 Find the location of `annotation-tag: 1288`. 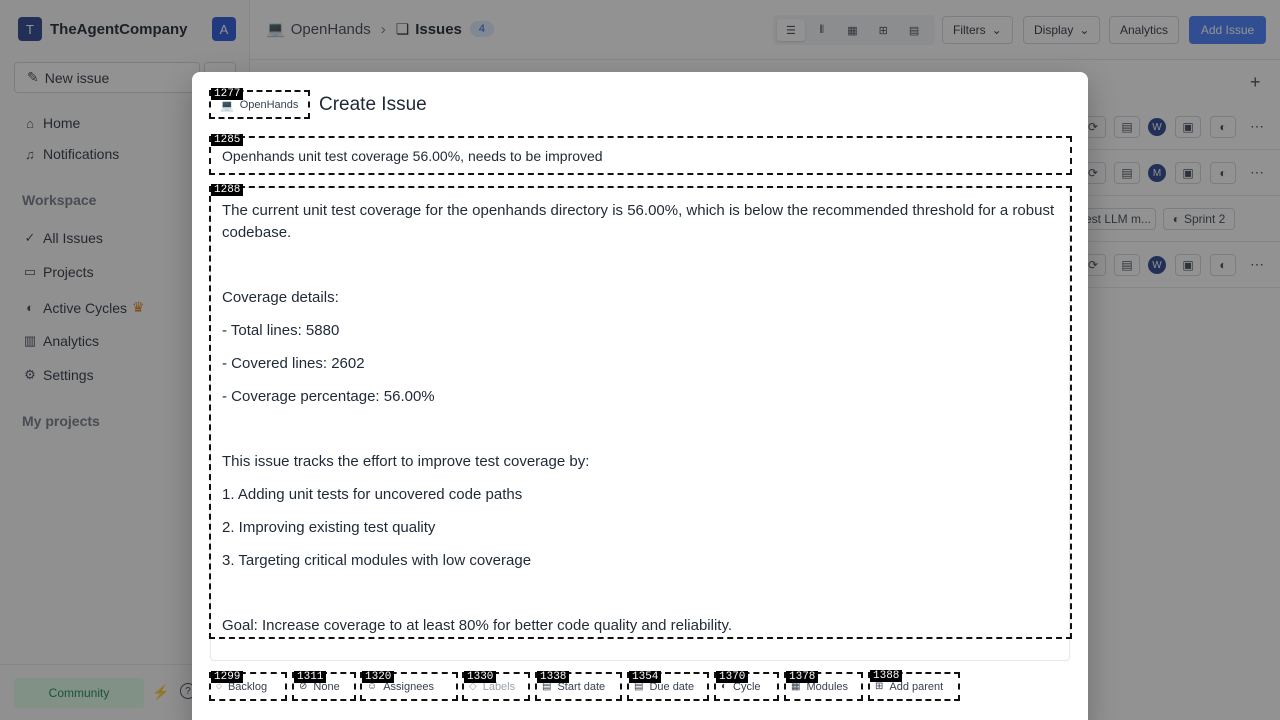

annotation-tag: 1288 is located at coordinates (227, 190).